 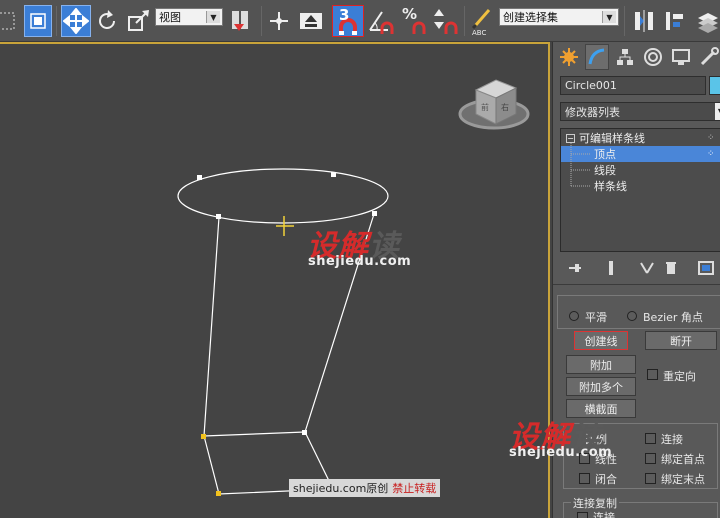 I want to click on bezier-corner-label: Bezier 角点, so click(x=673, y=317).